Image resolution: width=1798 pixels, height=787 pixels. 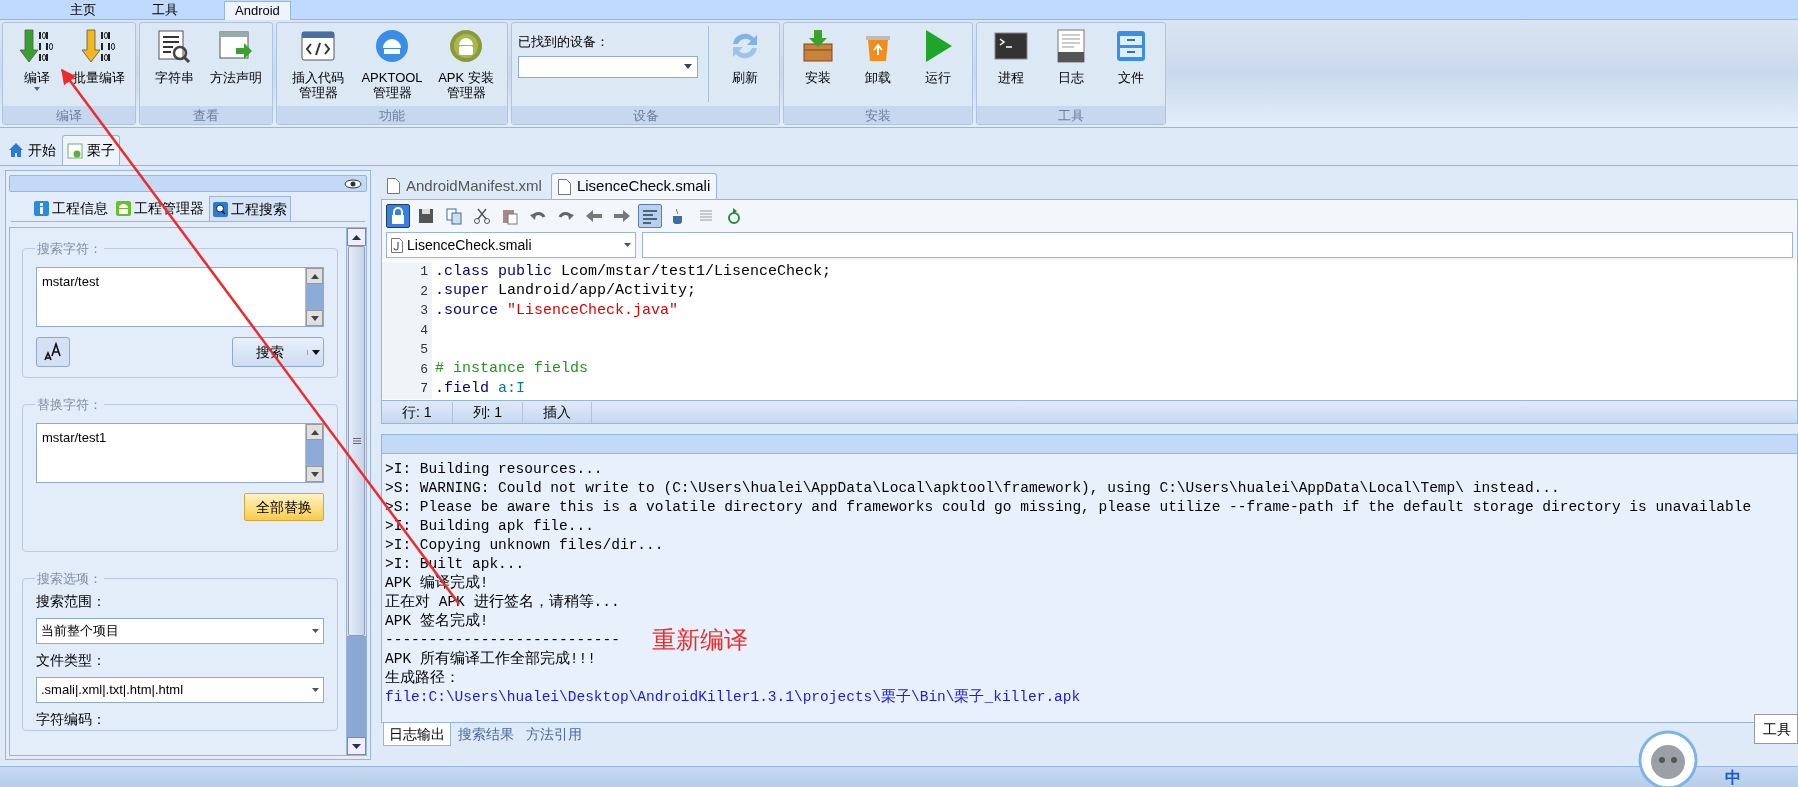 I want to click on robot-icon, so click(x=1668, y=758).